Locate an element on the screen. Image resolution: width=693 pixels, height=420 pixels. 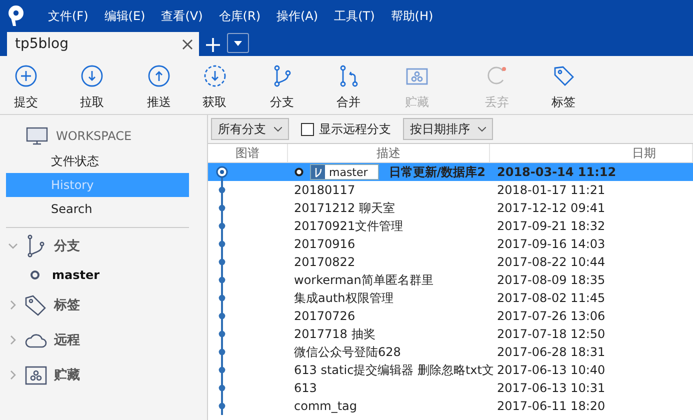
commit-row: master 日常更新/数据库2 2018-03-14 11:12 is located at coordinates (450, 172).